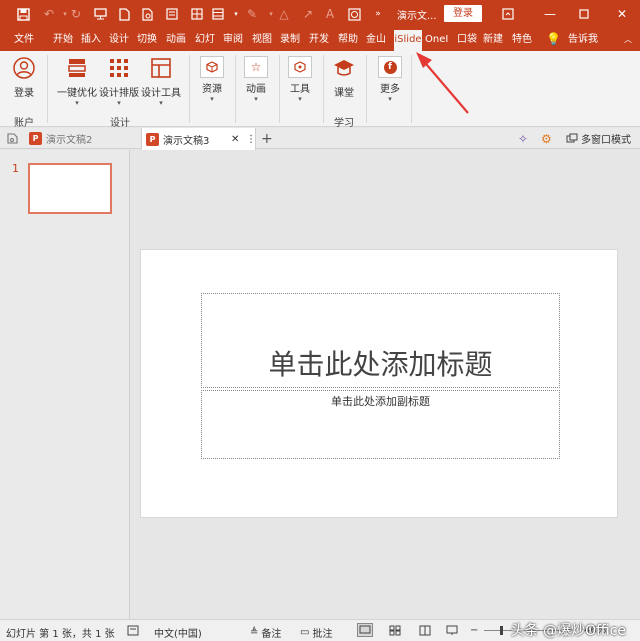 This screenshot has width=640, height=641. I want to click on tools-button: 工具 ▾, so click(300, 79).